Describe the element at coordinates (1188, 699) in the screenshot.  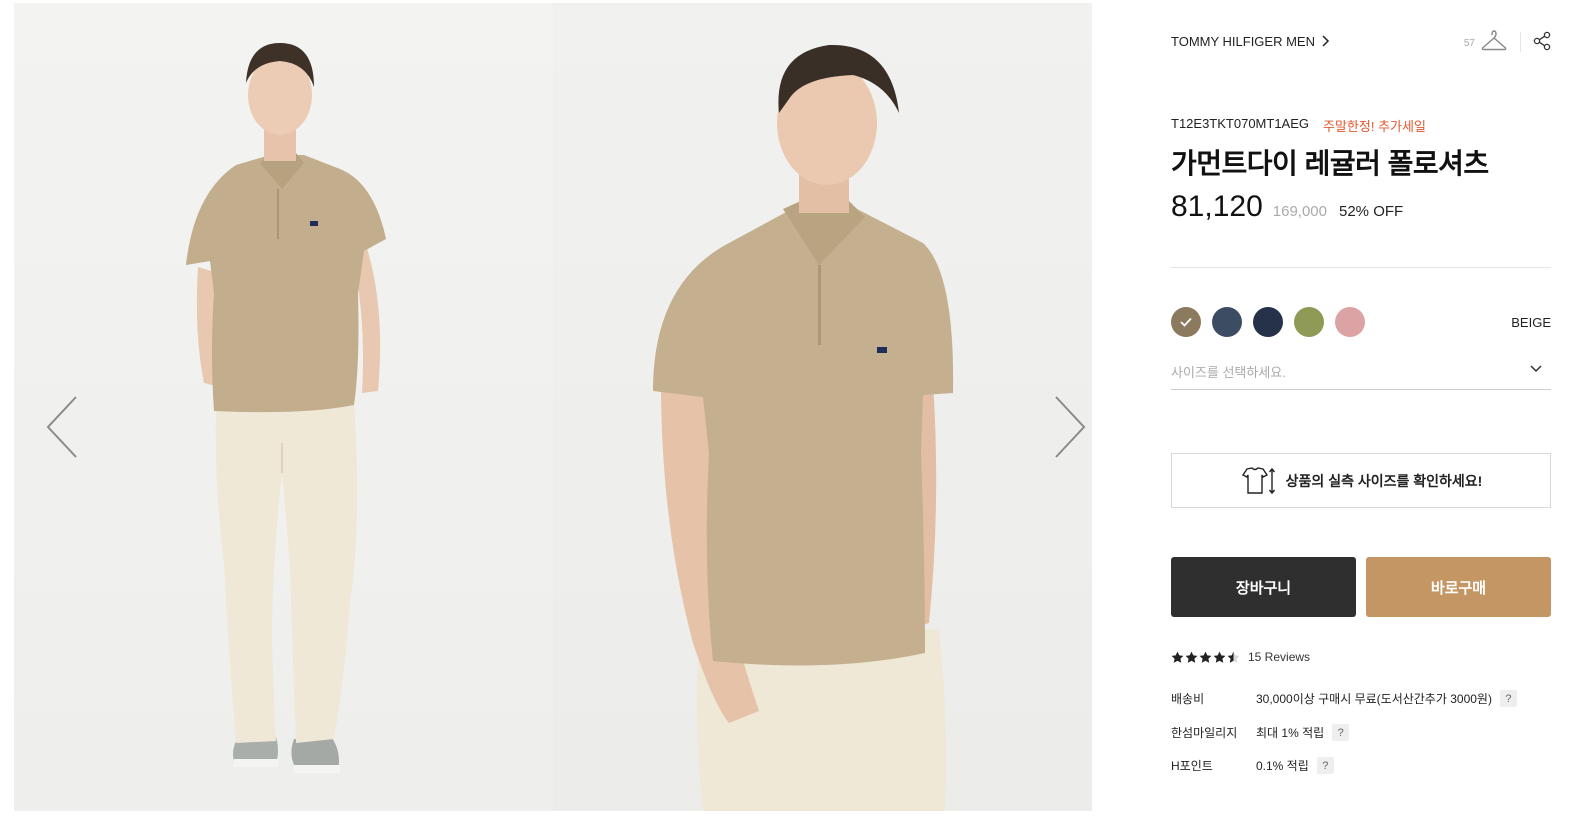
I see `shipping-label: 배송비` at that location.